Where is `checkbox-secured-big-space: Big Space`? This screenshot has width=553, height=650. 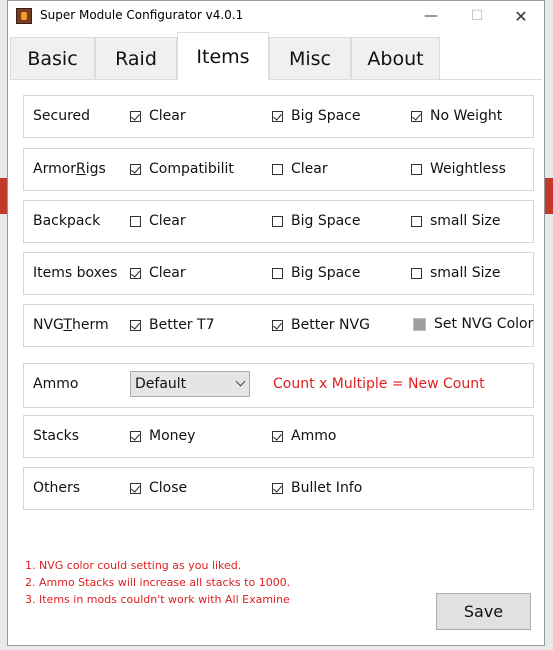
checkbox-secured-big-space: Big Space is located at coordinates (316, 116).